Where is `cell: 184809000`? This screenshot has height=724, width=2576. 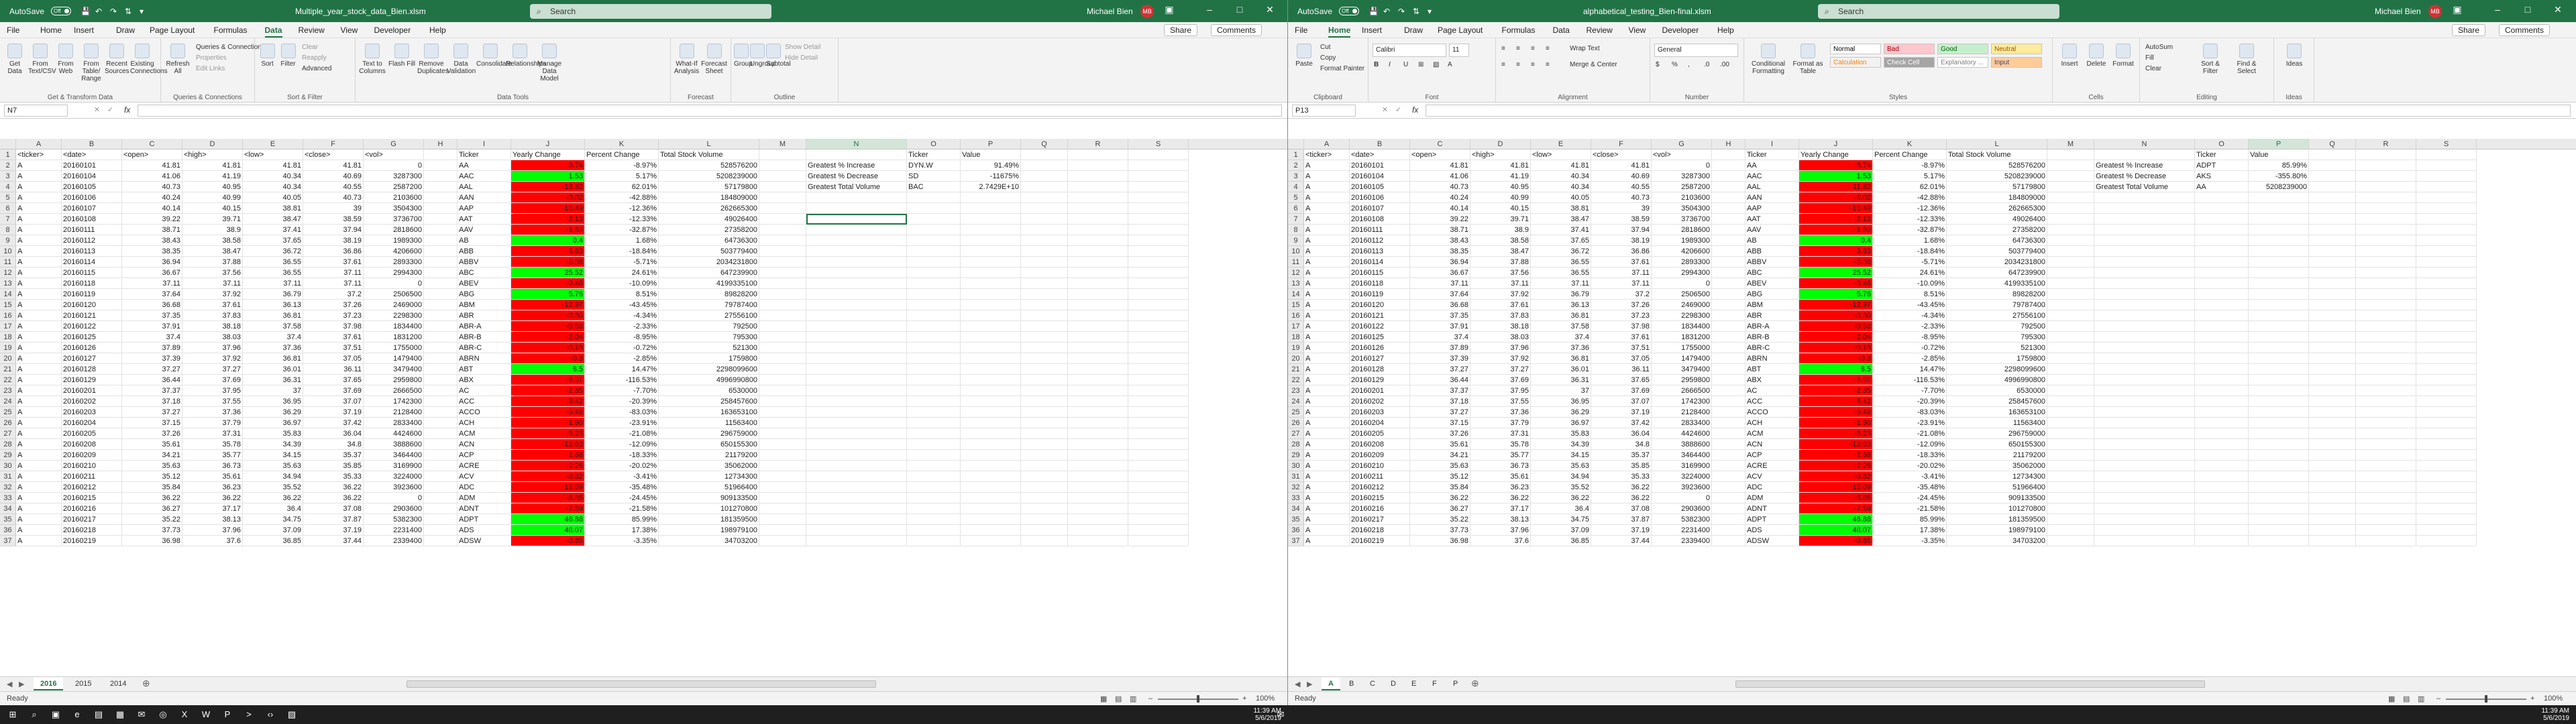
cell: 184809000 is located at coordinates (1997, 198).